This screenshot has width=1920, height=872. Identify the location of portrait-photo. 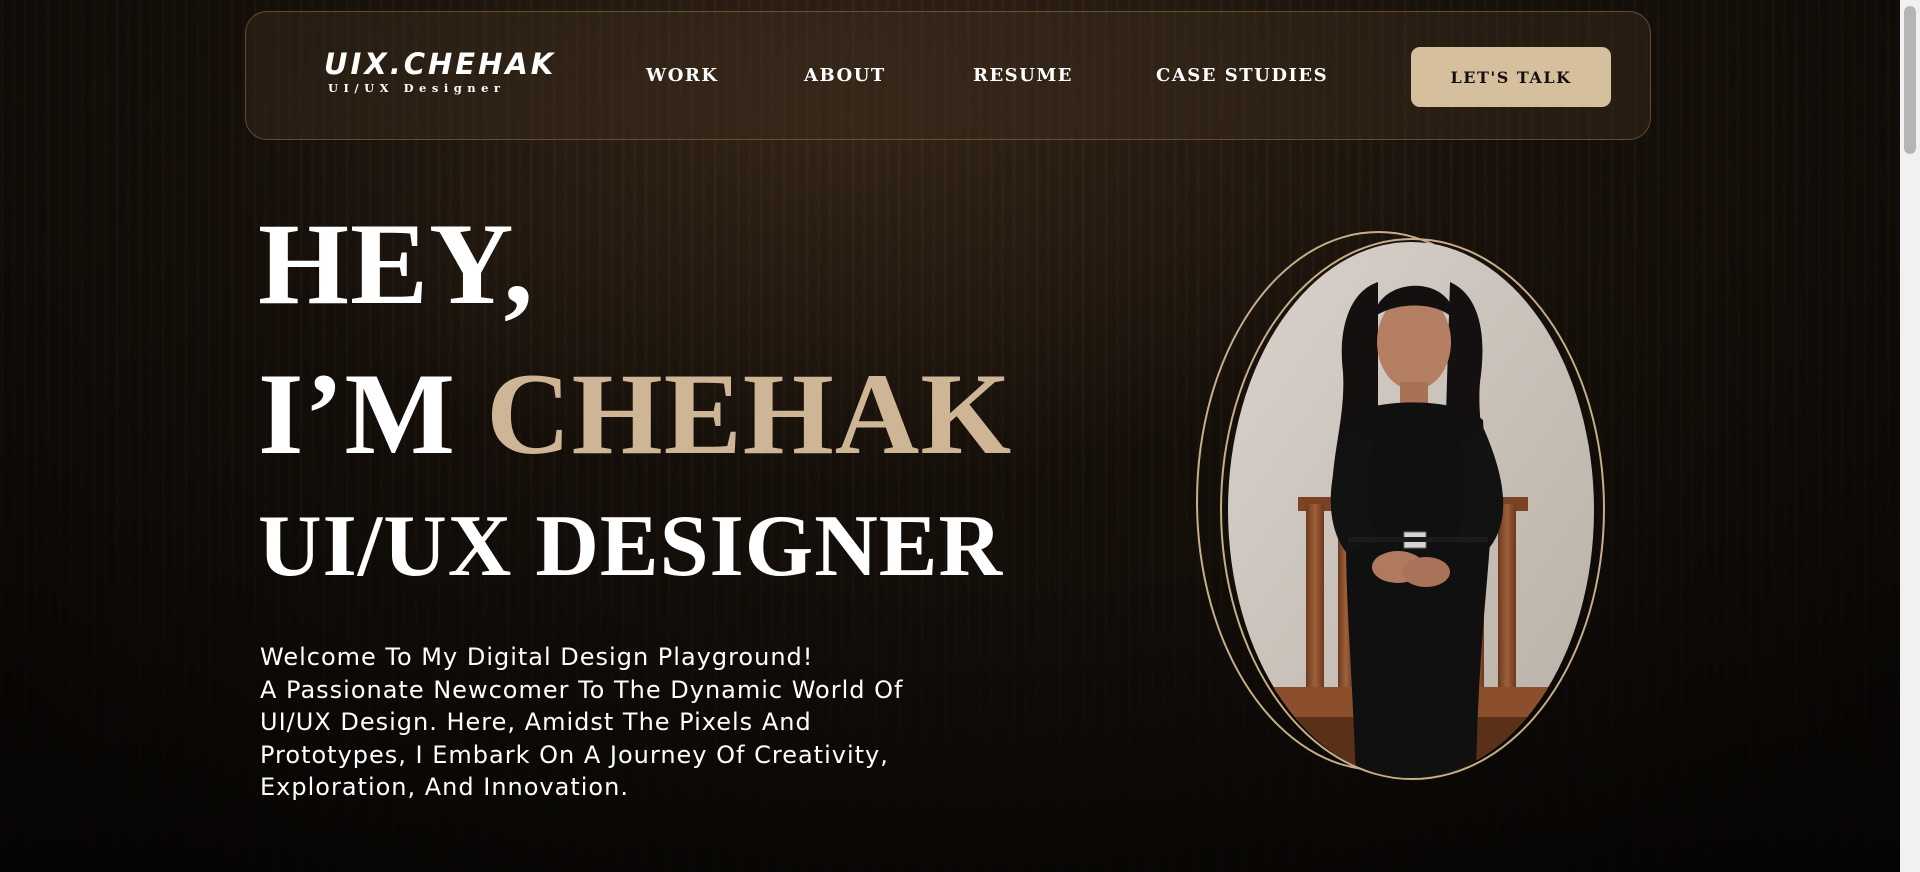
(1411, 510).